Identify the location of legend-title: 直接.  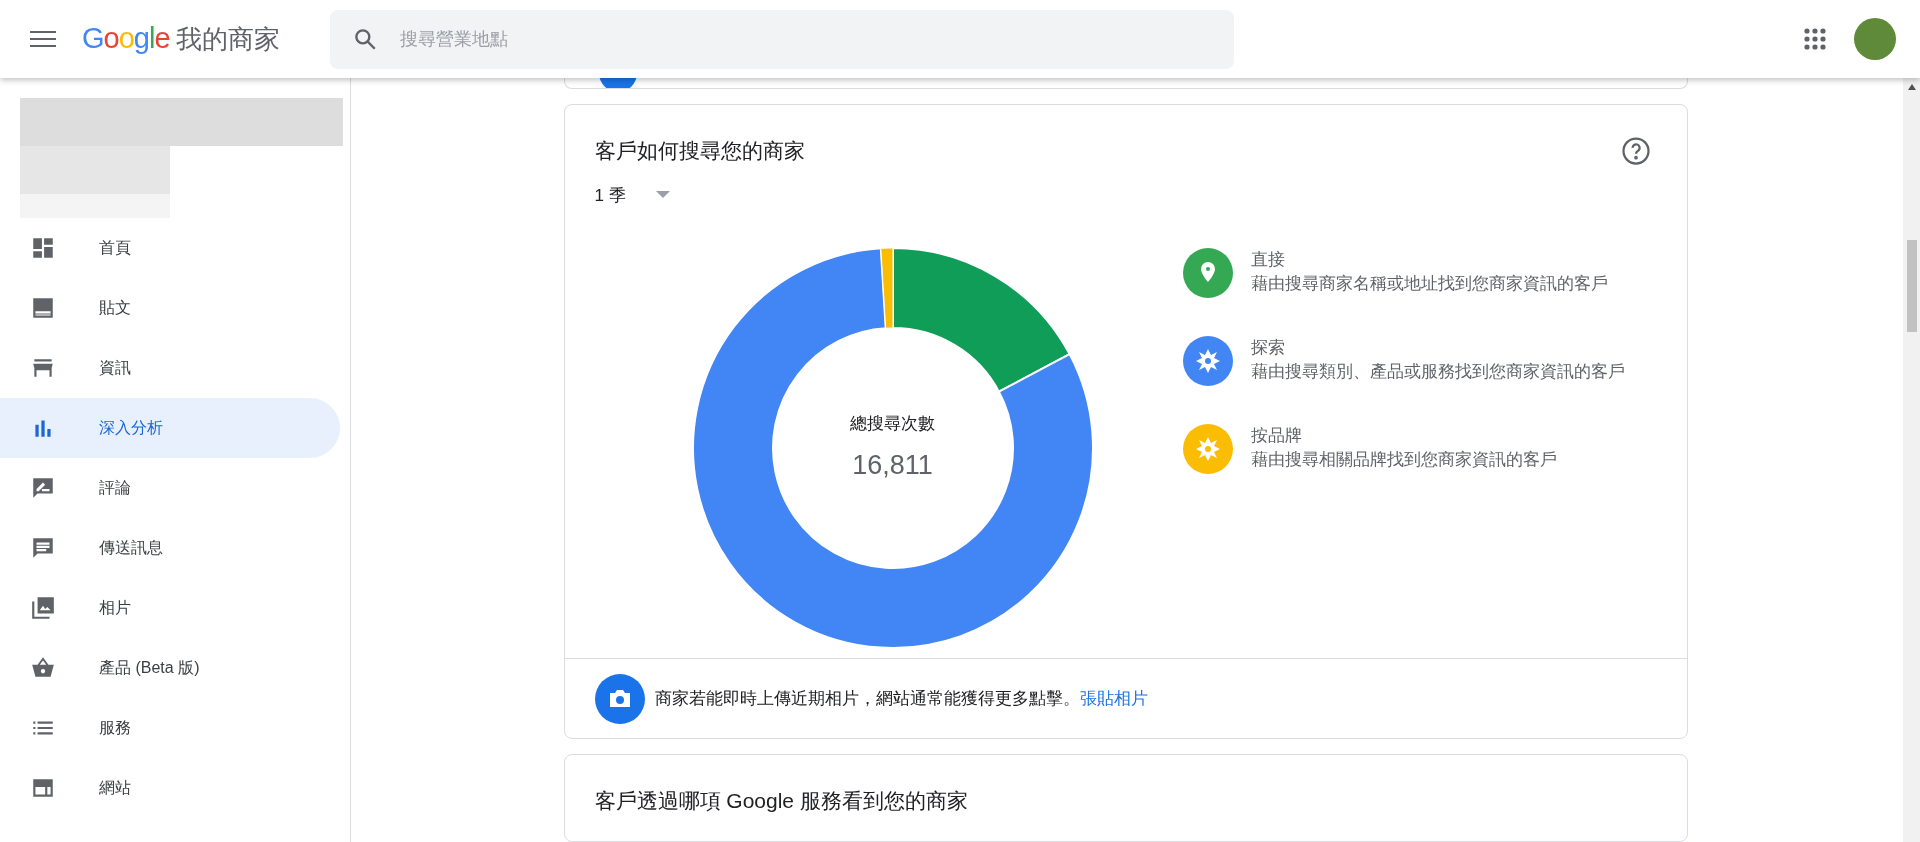
(1268, 260).